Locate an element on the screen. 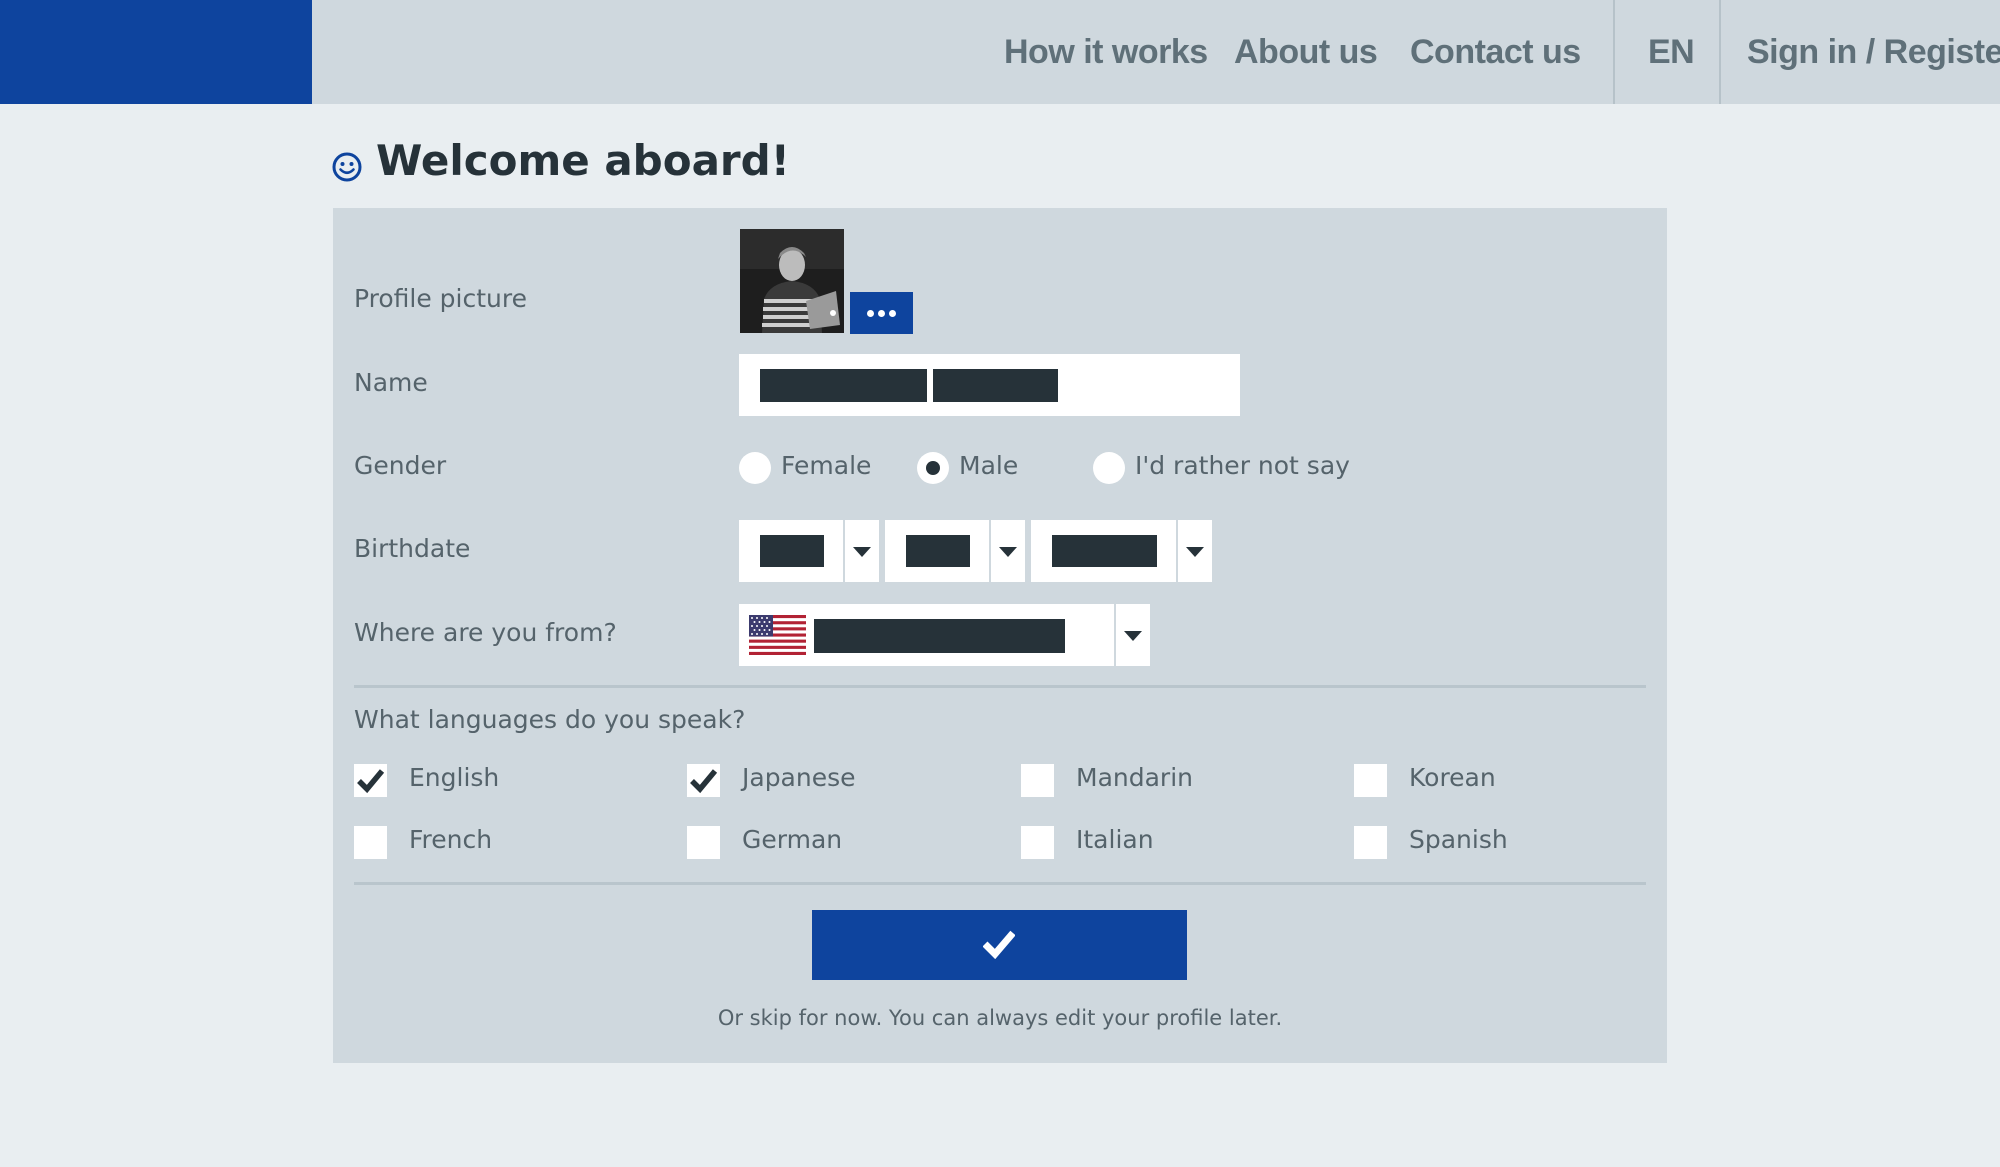 This screenshot has width=2000, height=1167. country-select is located at coordinates (944, 635).